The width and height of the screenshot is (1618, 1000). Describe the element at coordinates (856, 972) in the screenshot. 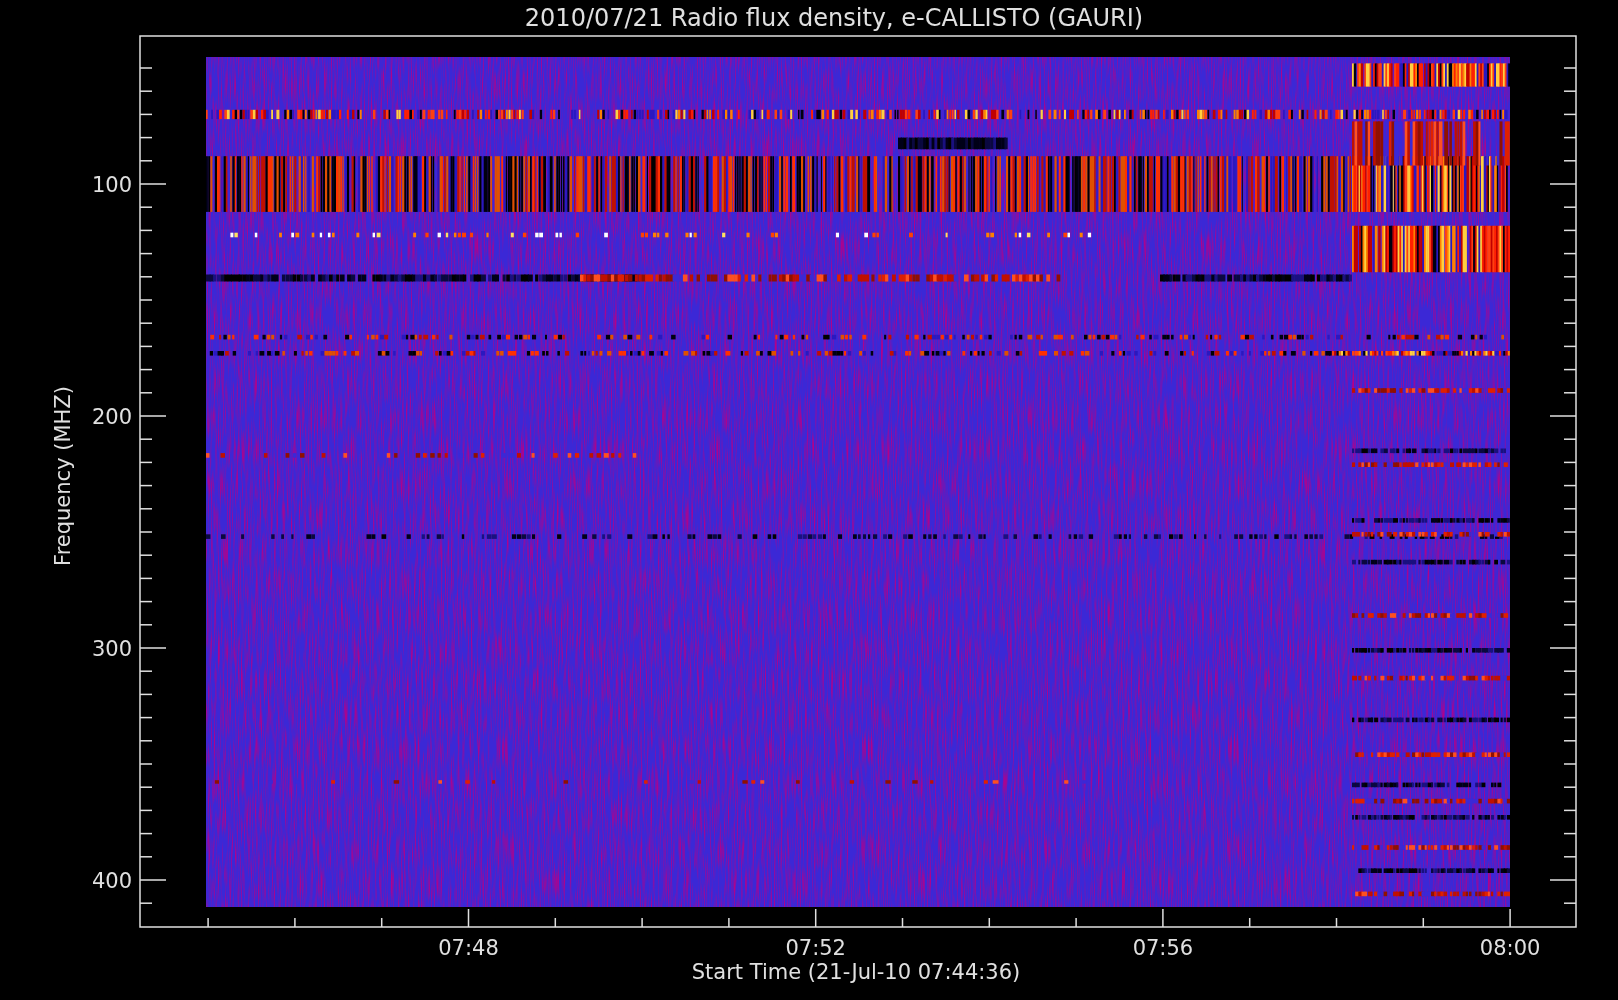

I see `axis-label: Start Time (21-Jul-10 07:44:36)` at that location.